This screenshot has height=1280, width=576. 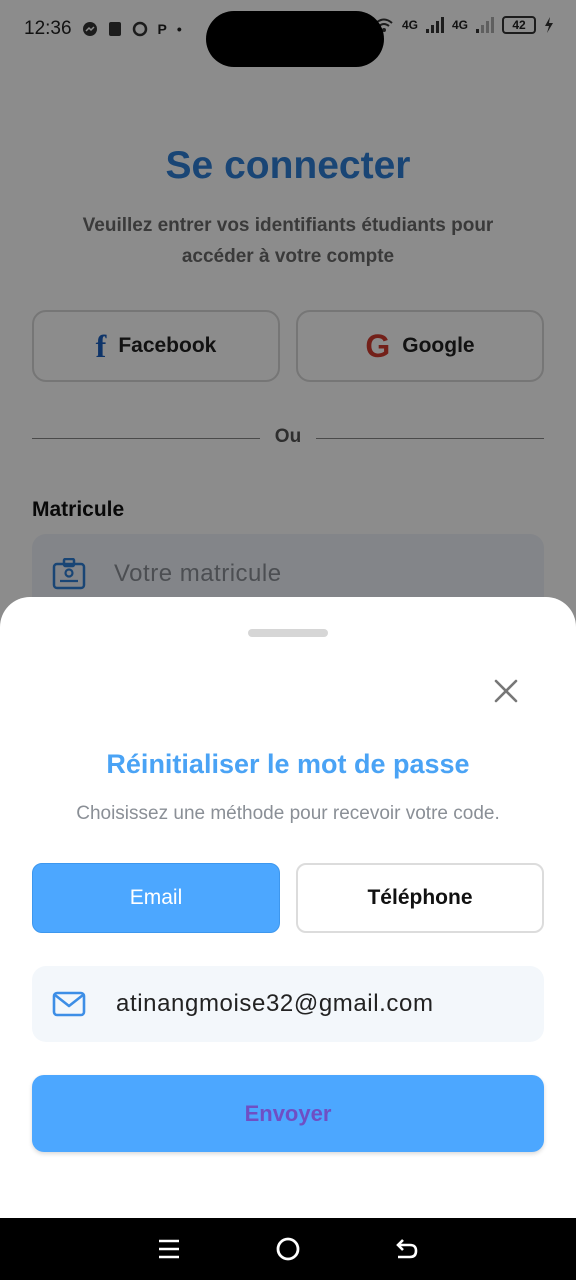 I want to click on email-field: atinangmoise32@gmail.com, so click(x=288, y=1004).